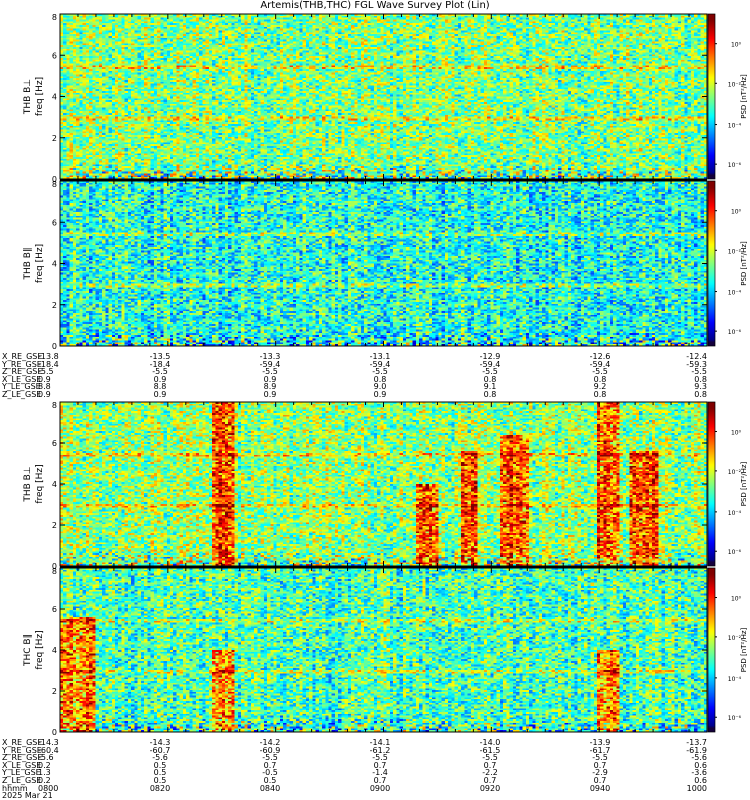 Image resolution: width=750 pixels, height=800 pixels. What do you see at coordinates (160, 788) in the screenshot?
I see `ephemeris-value: 0820` at bounding box center [160, 788].